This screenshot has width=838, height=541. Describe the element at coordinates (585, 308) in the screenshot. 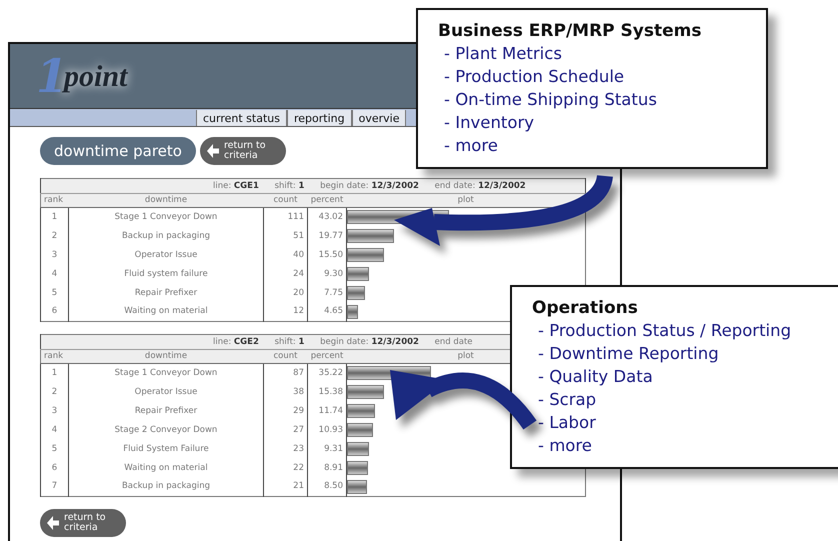

I see `callout-title: Operations` at that location.